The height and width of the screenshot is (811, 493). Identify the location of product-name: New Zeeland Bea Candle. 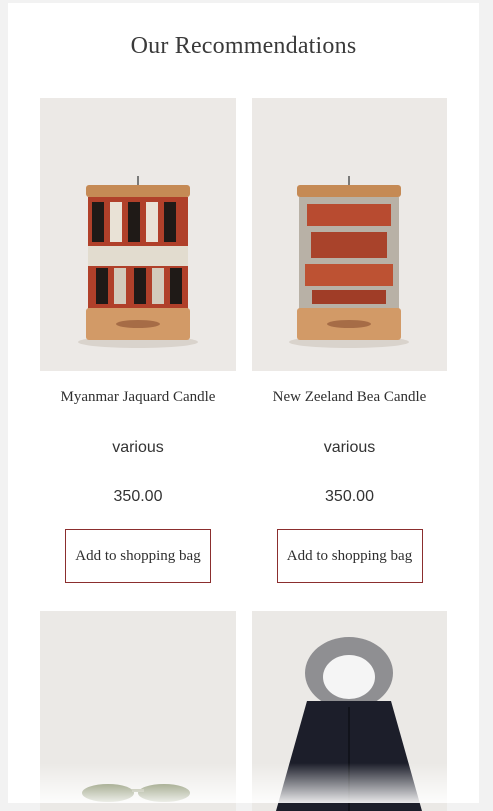
(349, 397).